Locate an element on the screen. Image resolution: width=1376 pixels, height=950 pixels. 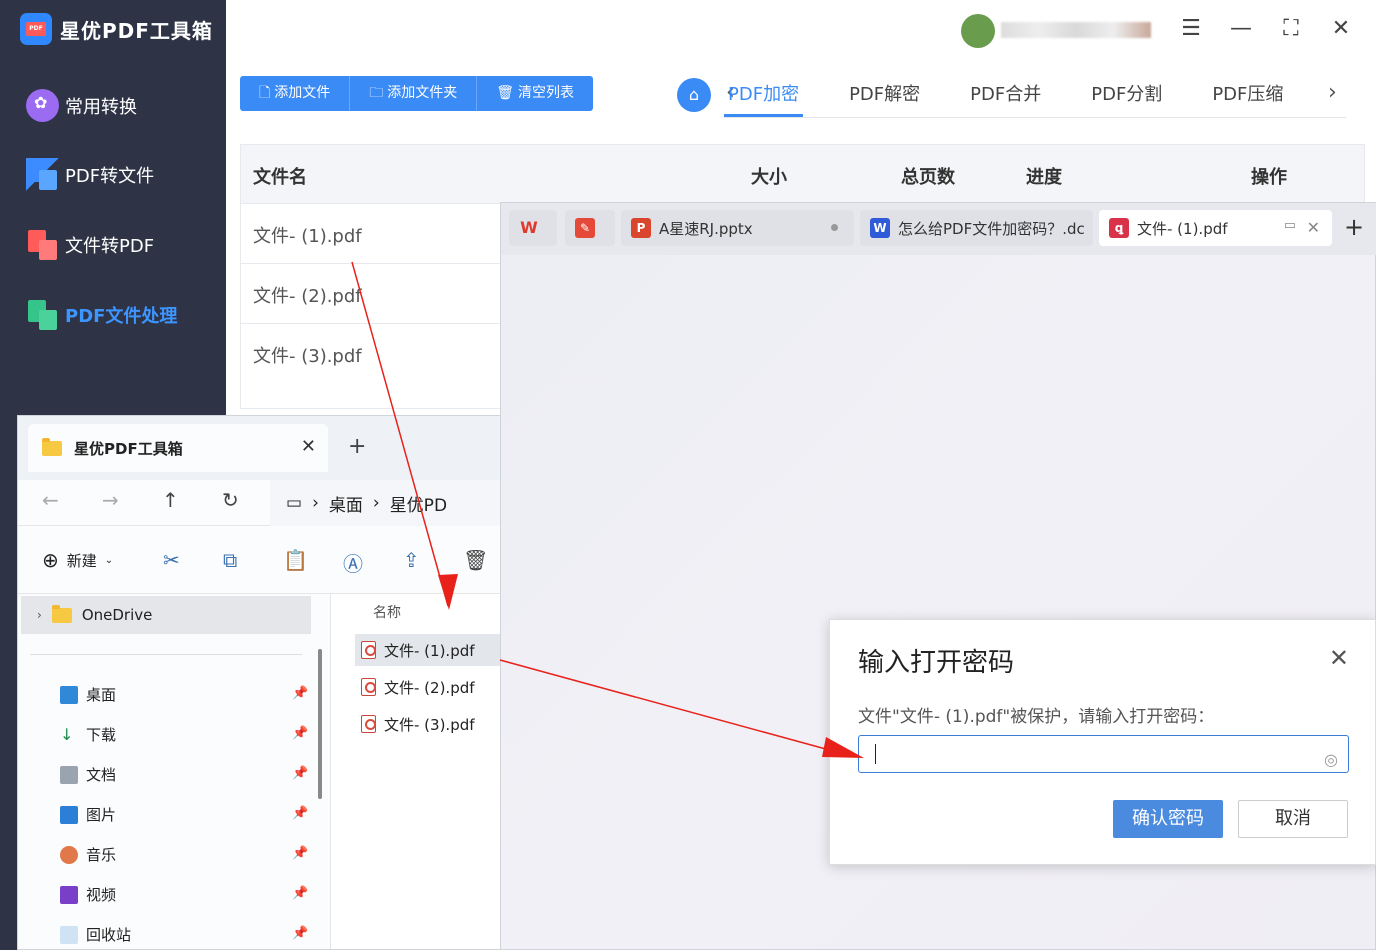
back-icon: ← is located at coordinates (50, 500).